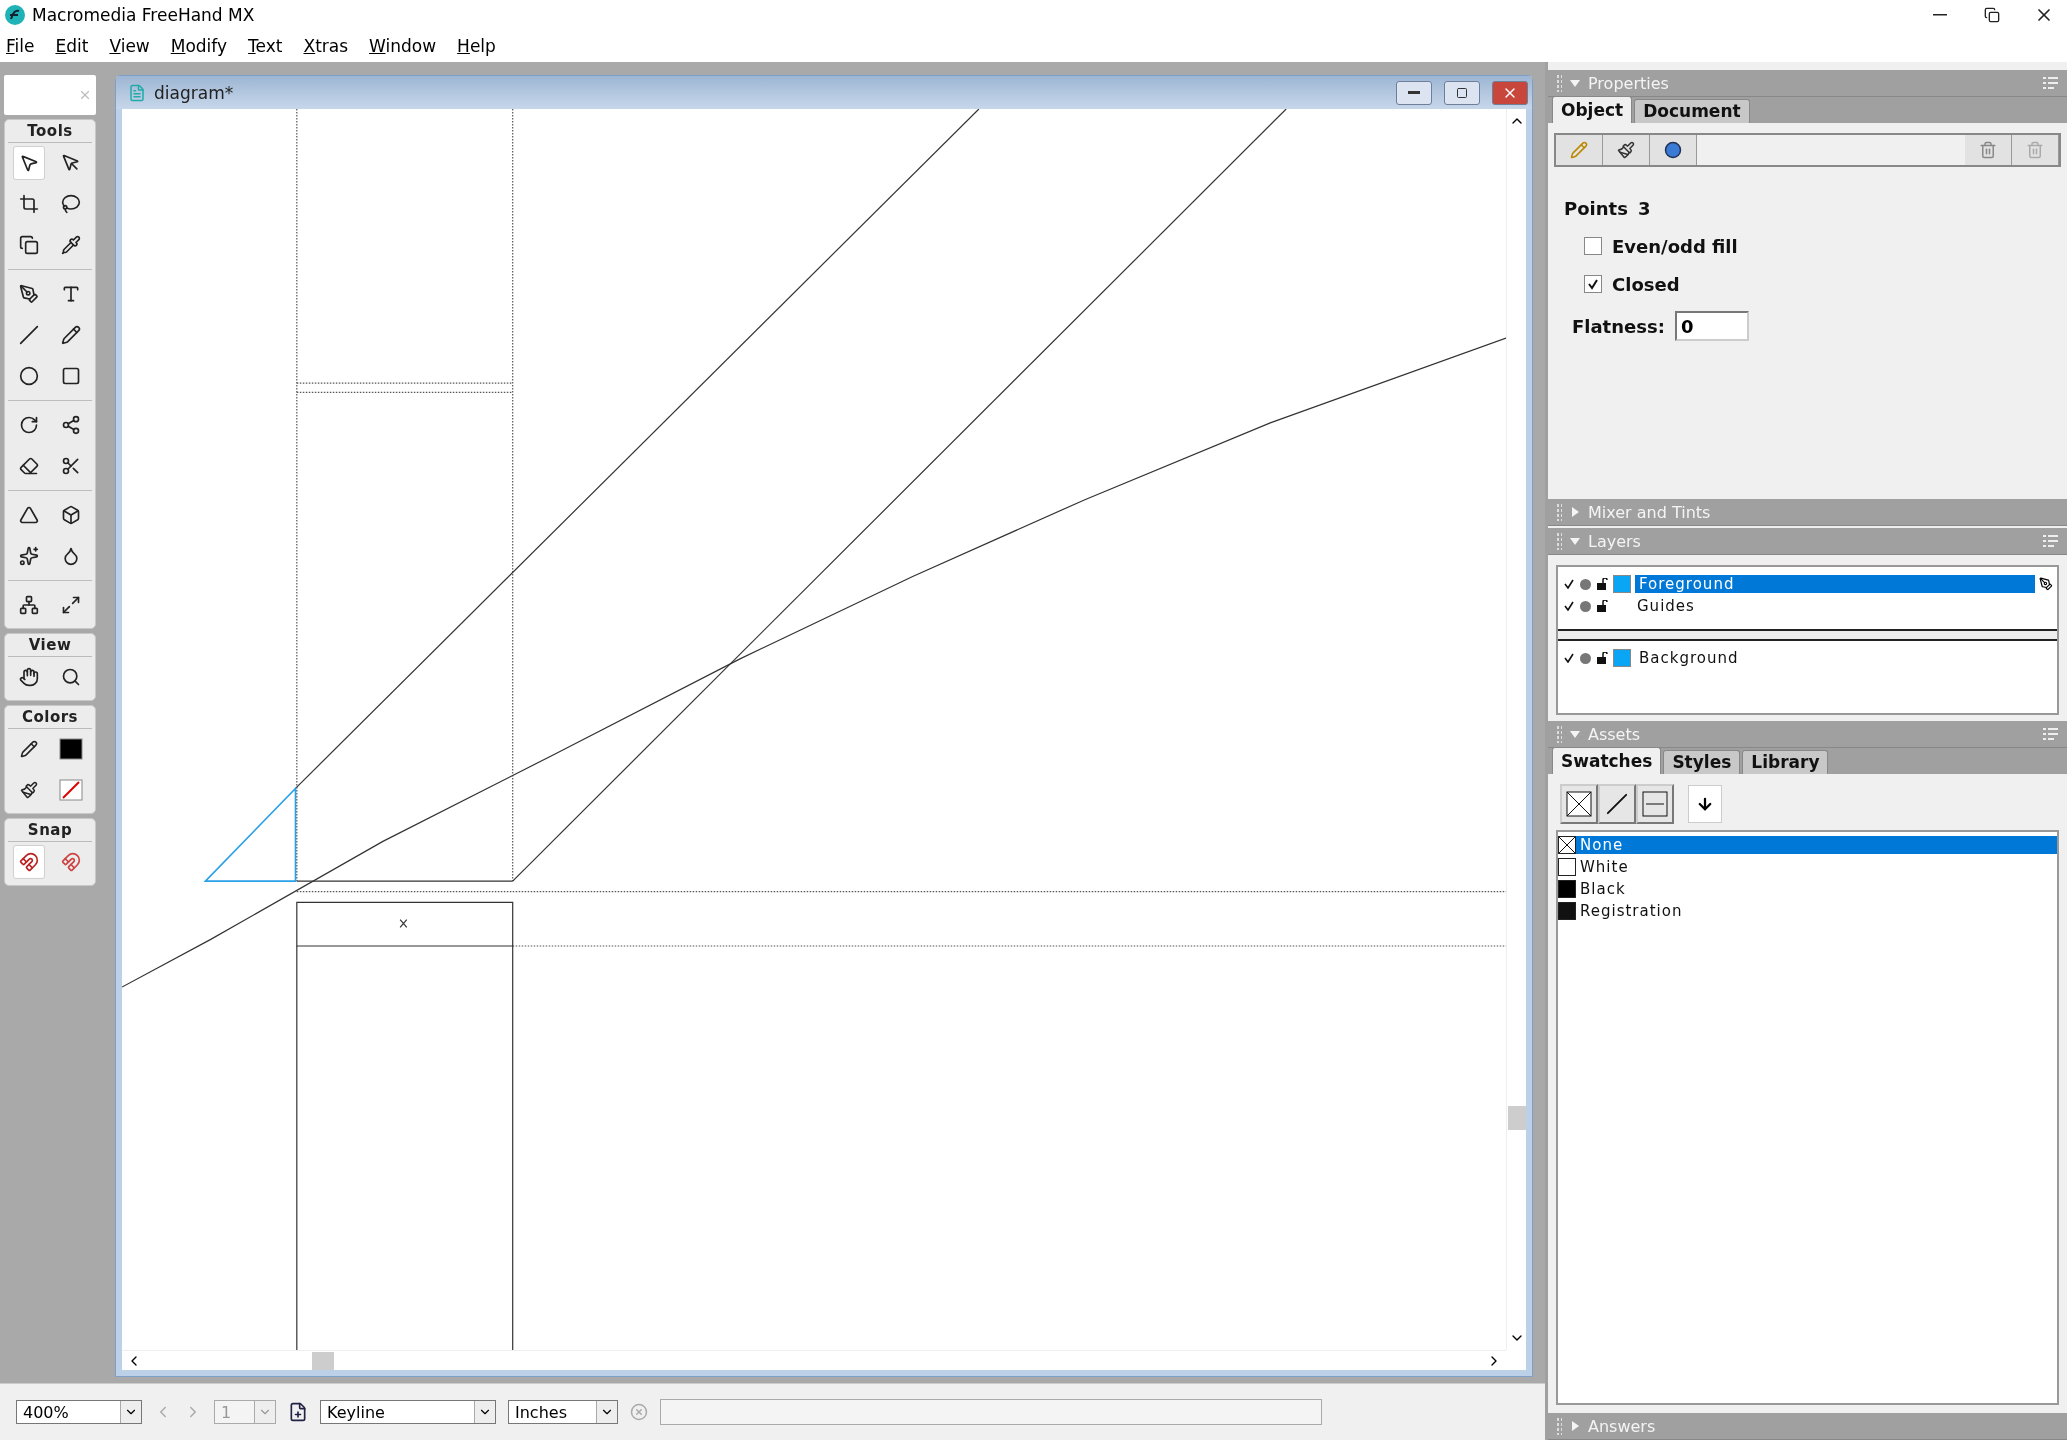 This screenshot has height=1440, width=2067. What do you see at coordinates (1844, 658) in the screenshot?
I see `layer-name: Background` at bounding box center [1844, 658].